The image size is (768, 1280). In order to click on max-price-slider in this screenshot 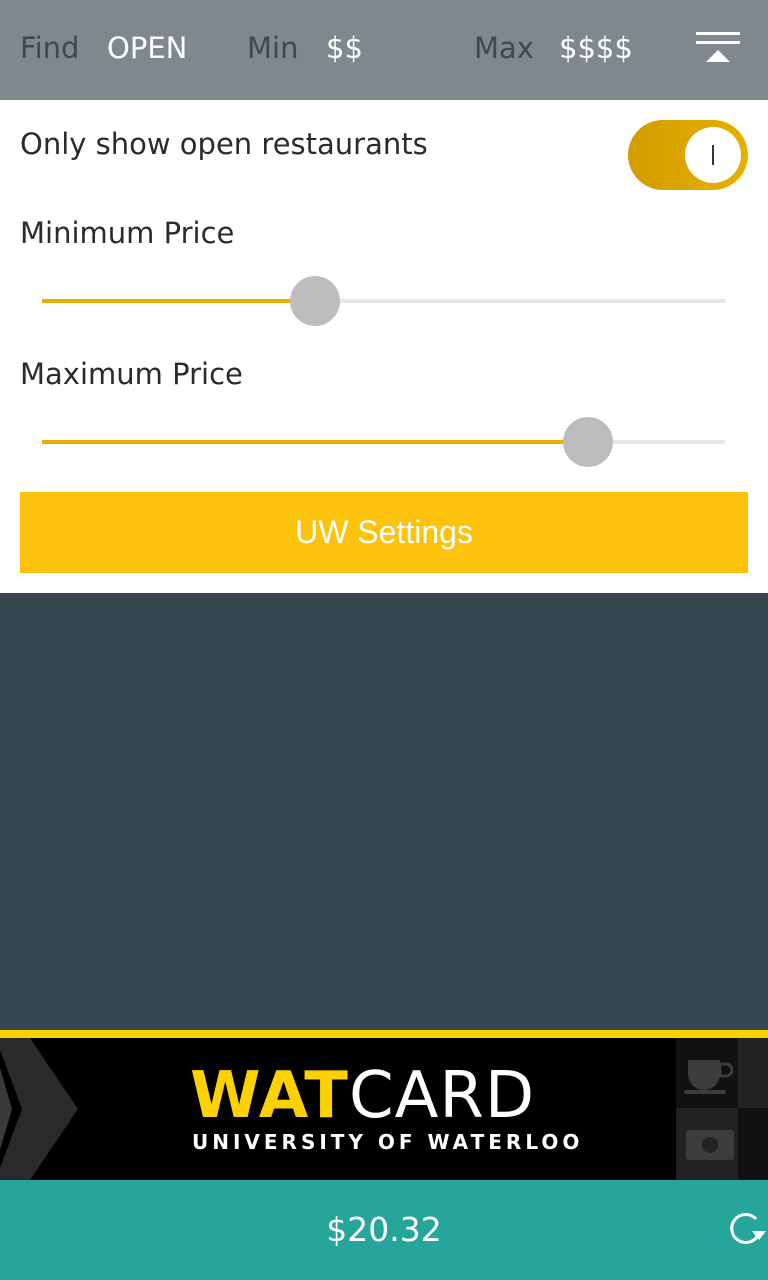, I will do `click(383, 442)`.